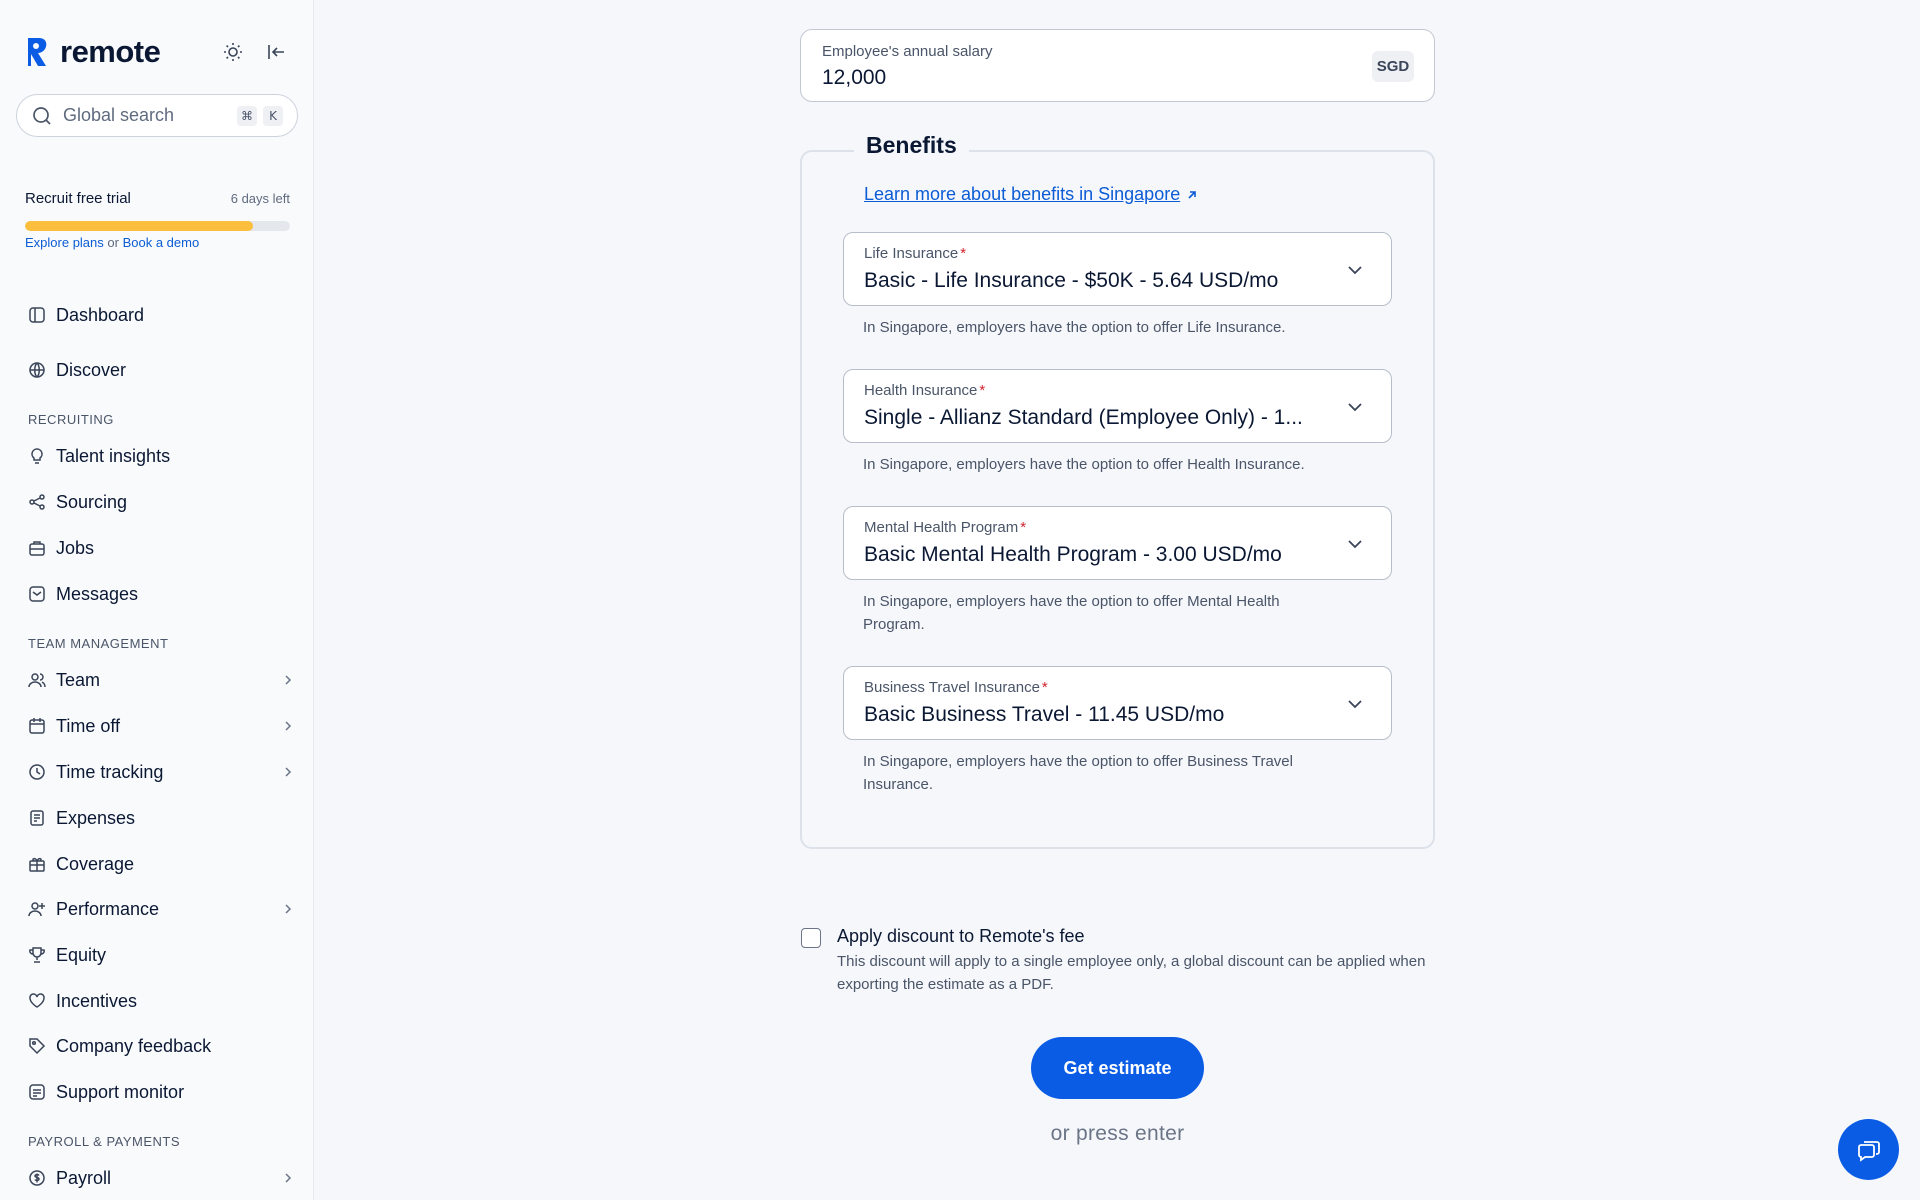 Image resolution: width=1920 pixels, height=1200 pixels. I want to click on lightbulb-icon, so click(37, 456).